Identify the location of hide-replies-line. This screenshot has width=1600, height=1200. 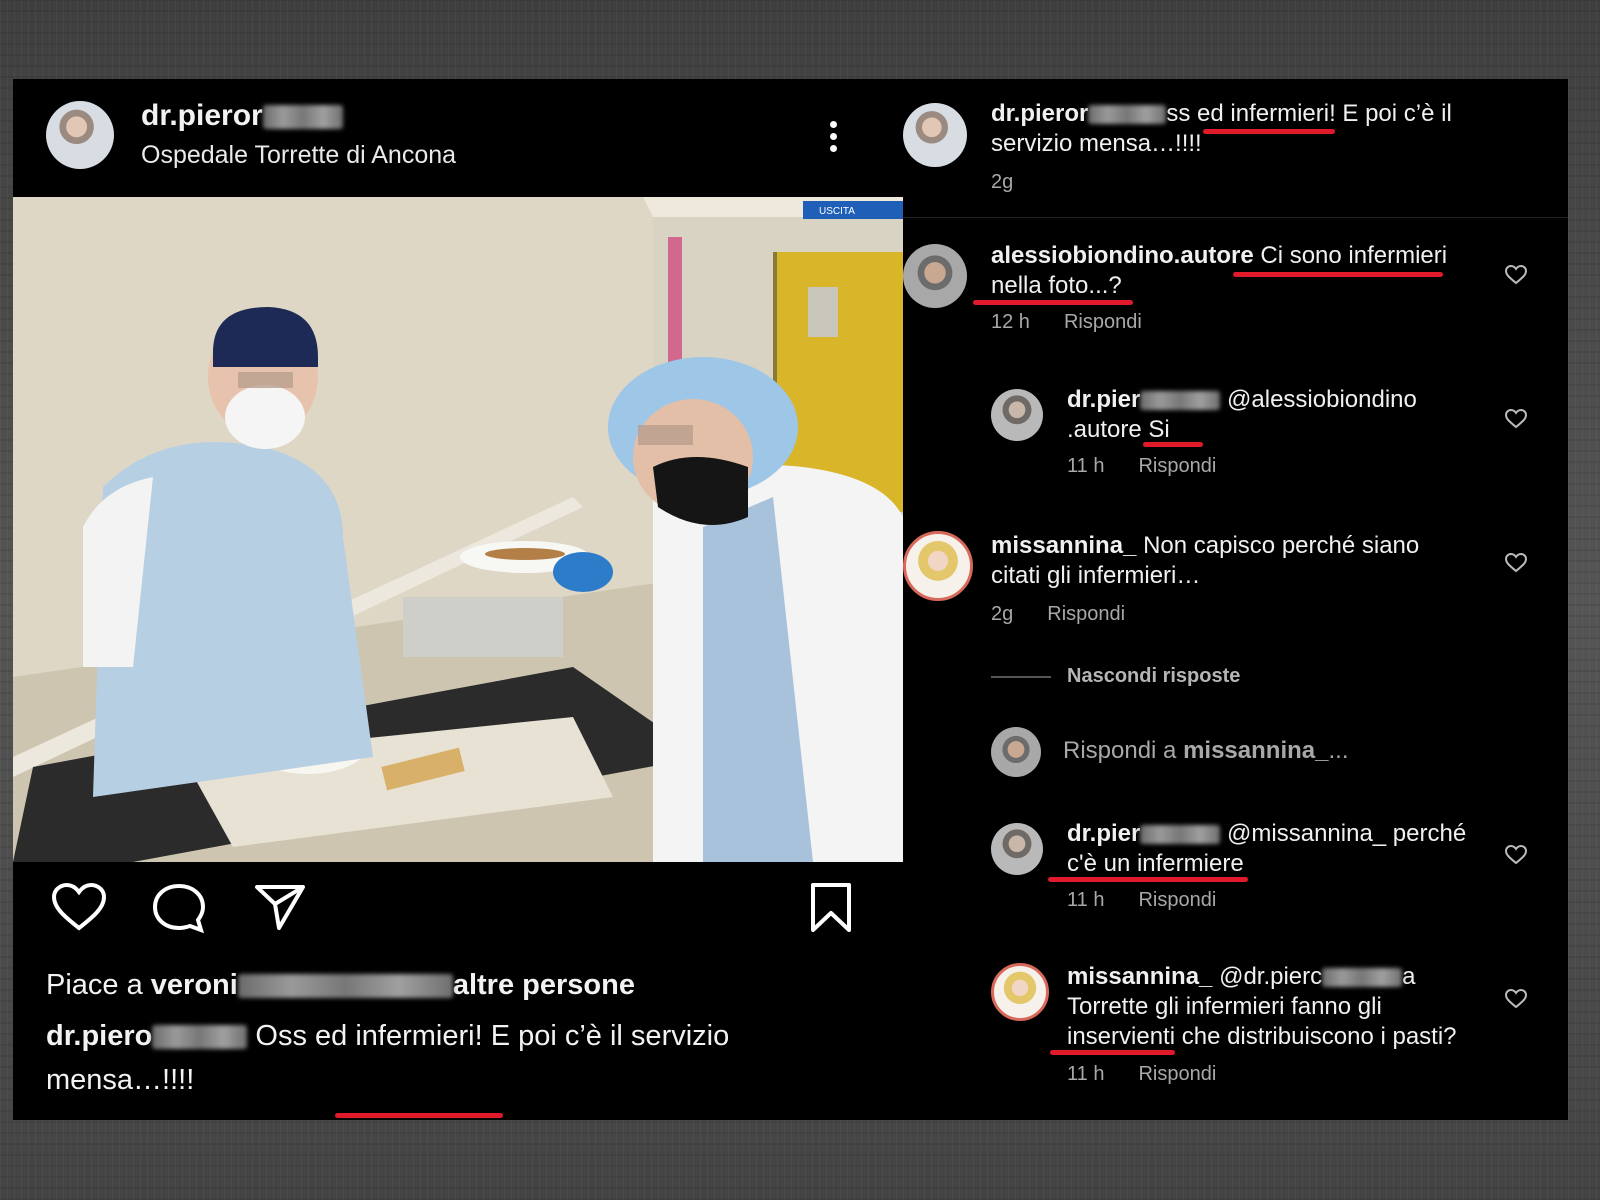
(1021, 677).